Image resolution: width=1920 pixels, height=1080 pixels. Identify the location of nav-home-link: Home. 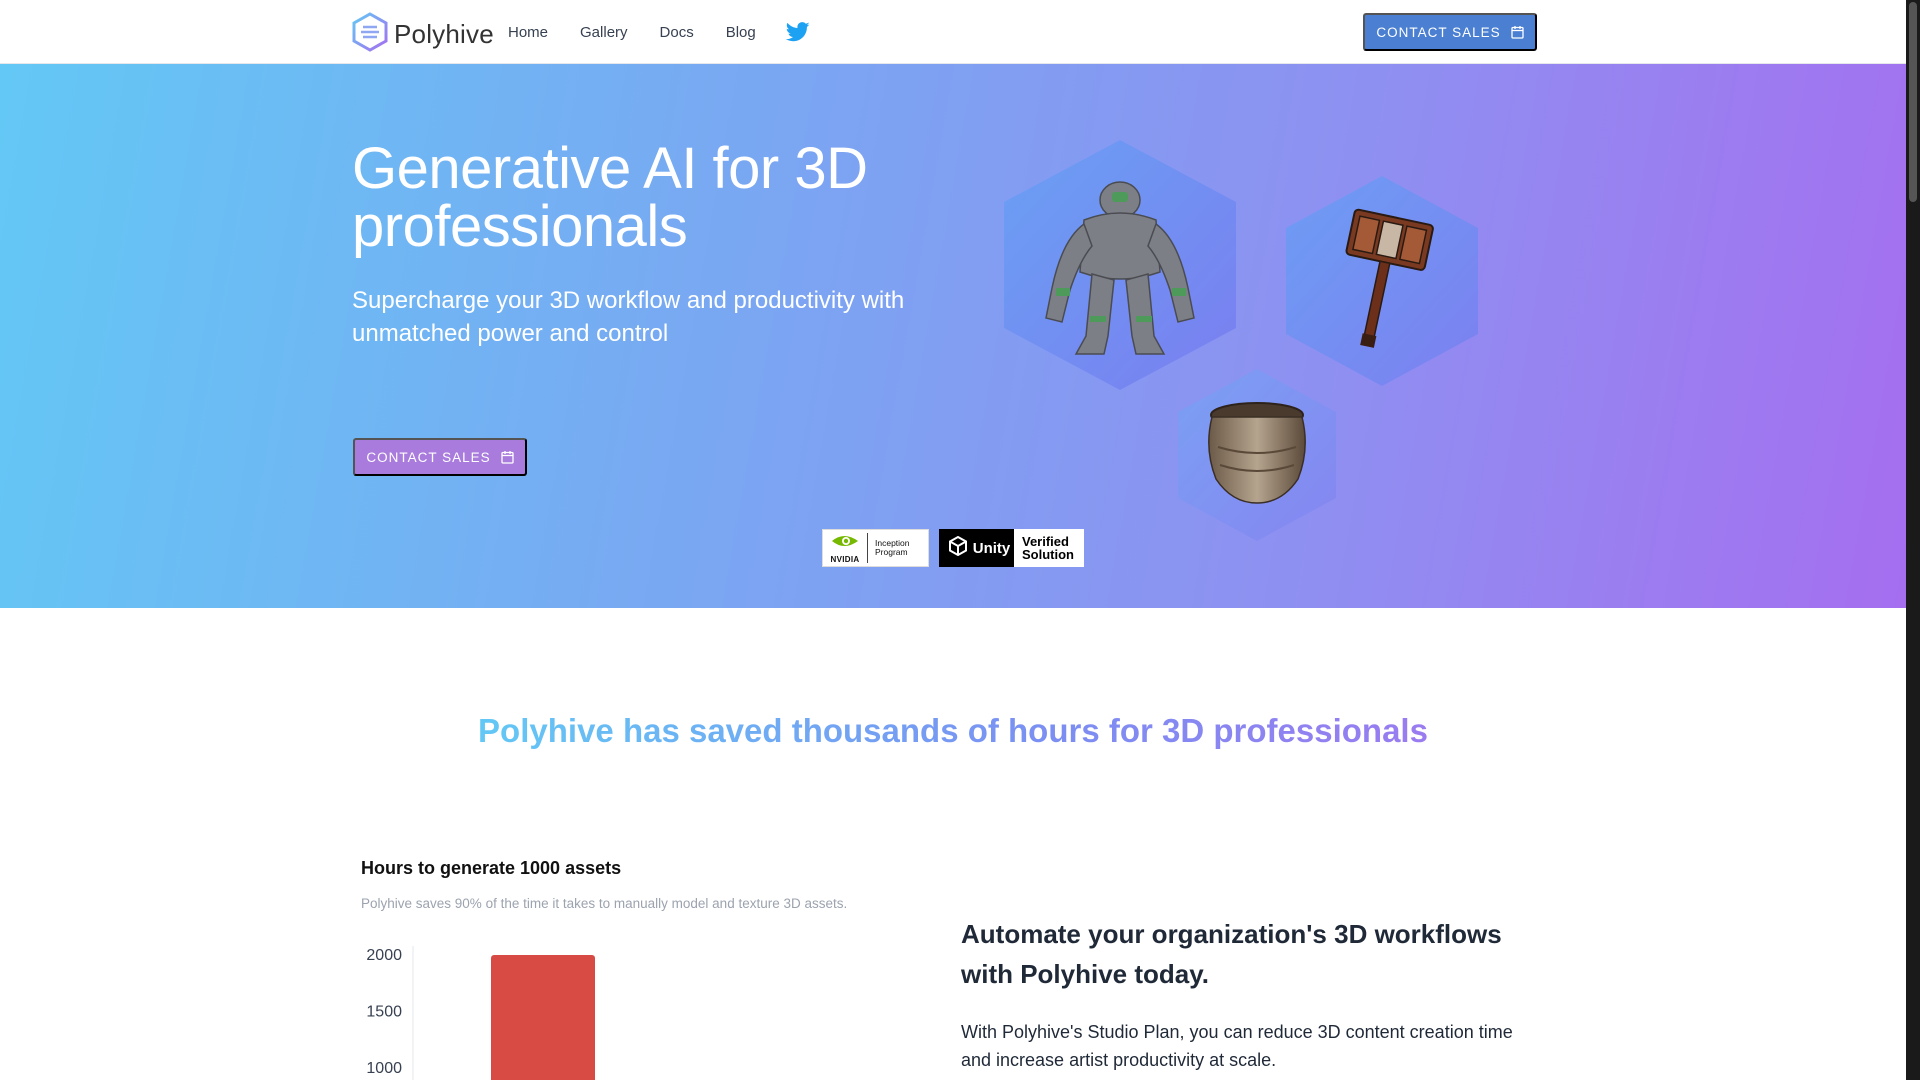
(528, 32).